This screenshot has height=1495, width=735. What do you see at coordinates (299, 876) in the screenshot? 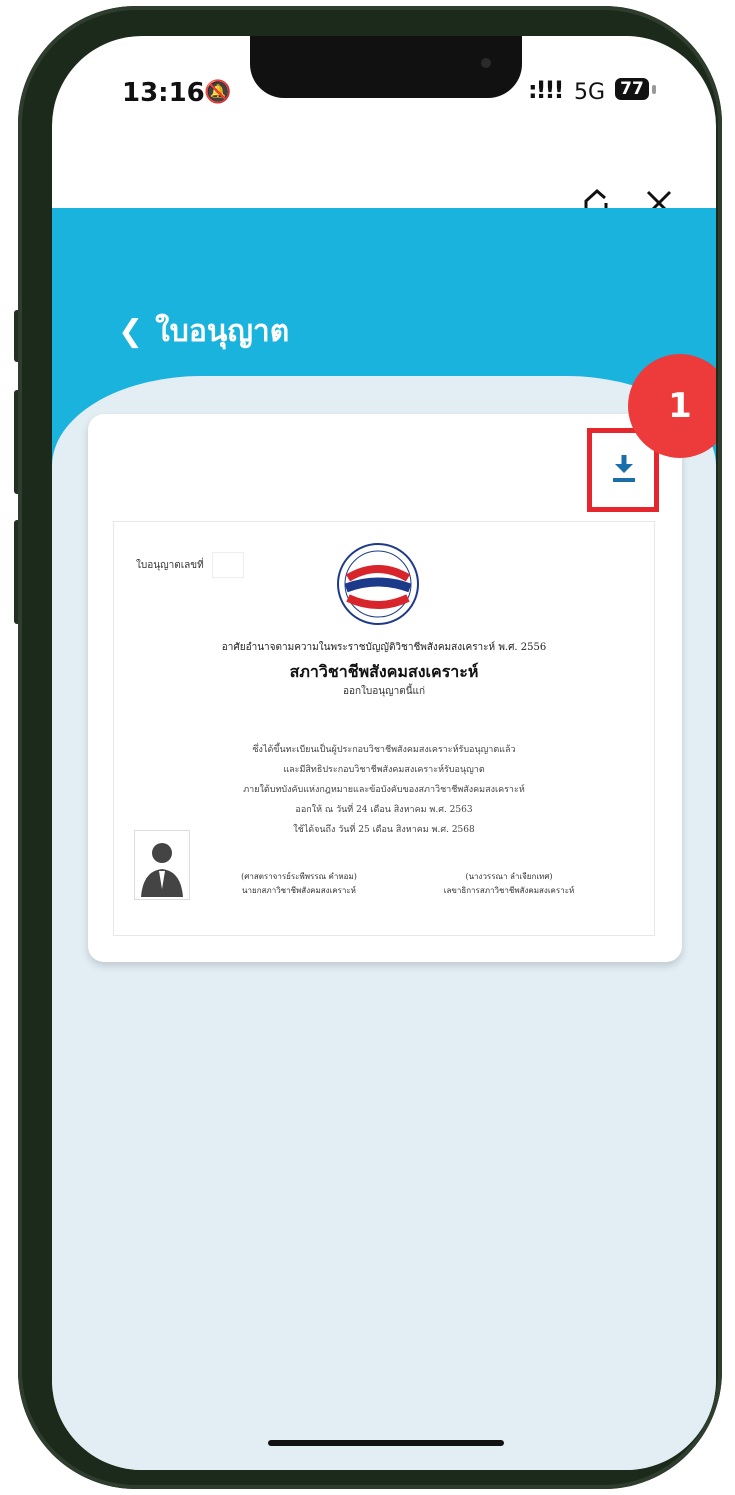
I see `signer1-name: (ศาสตราจารย์ระพีพรรณ คำหอม)` at bounding box center [299, 876].